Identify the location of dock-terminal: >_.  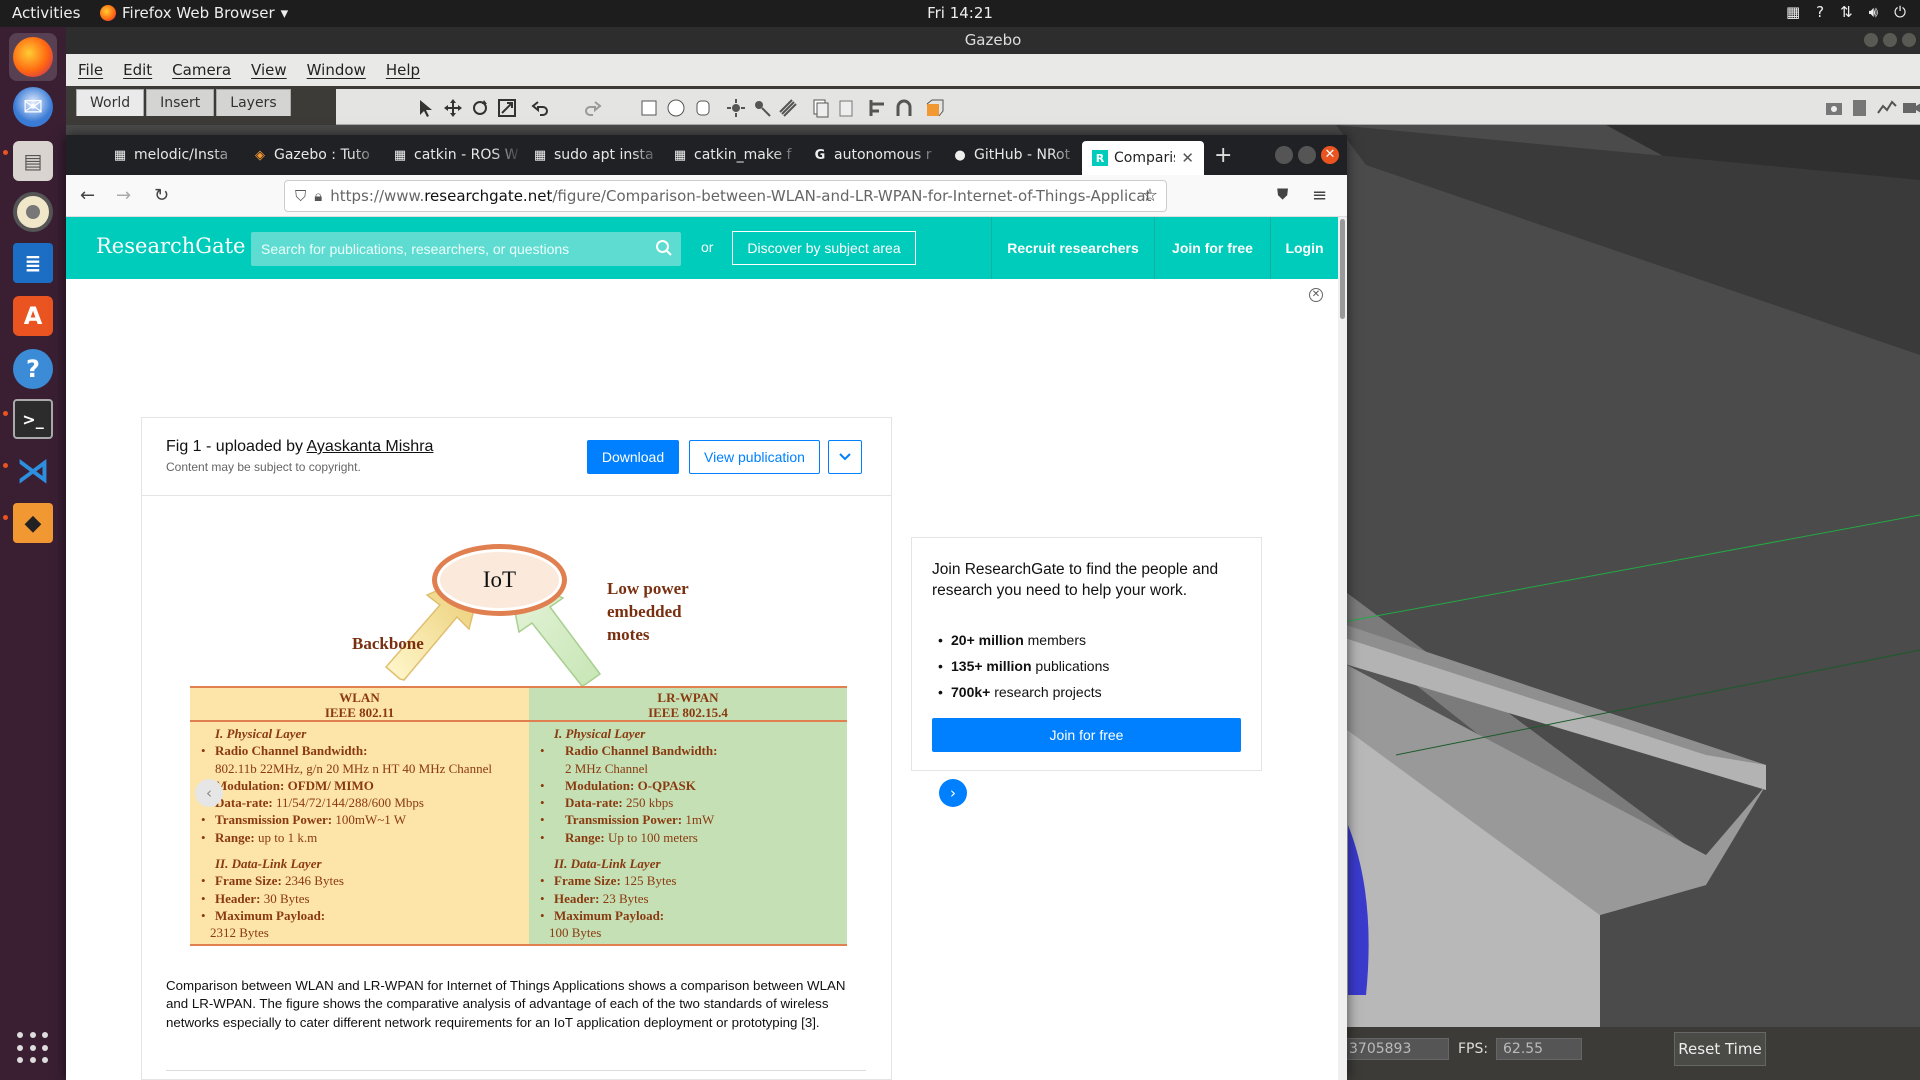
(33, 419).